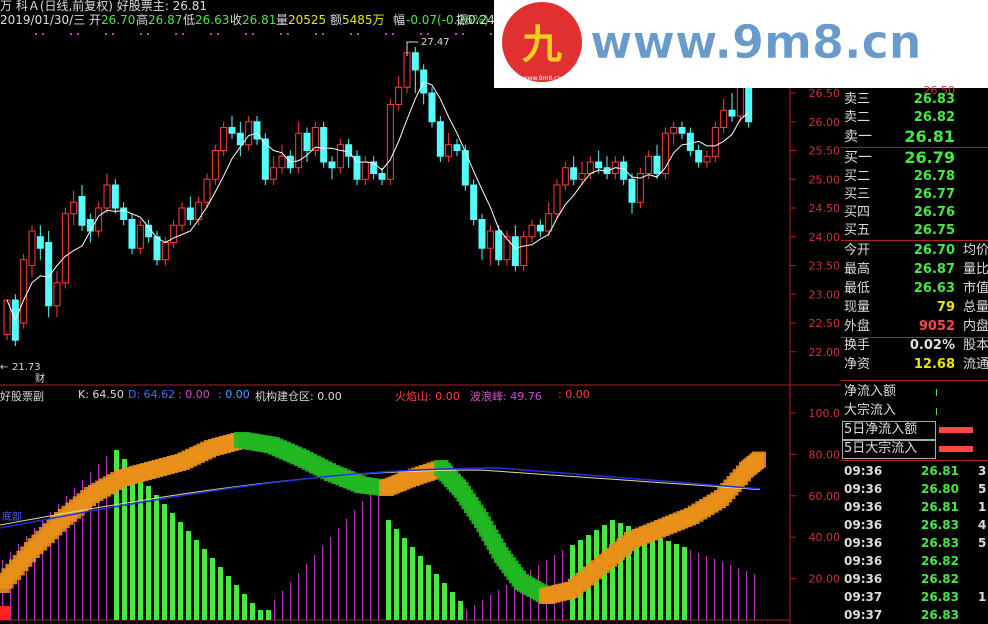 The width and height of the screenshot is (988, 624). I want to click on price-axis-label: 25.50, so click(825, 151).